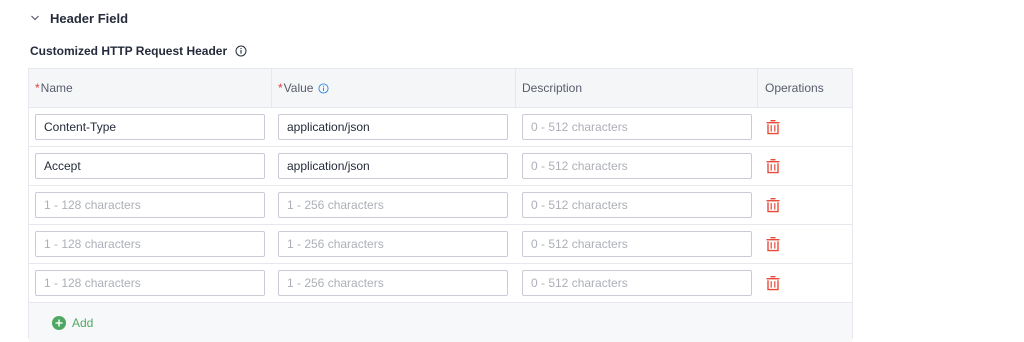 The width and height of the screenshot is (1024, 342). Describe the element at coordinates (35, 18) in the screenshot. I see `chevron-down-icon` at that location.